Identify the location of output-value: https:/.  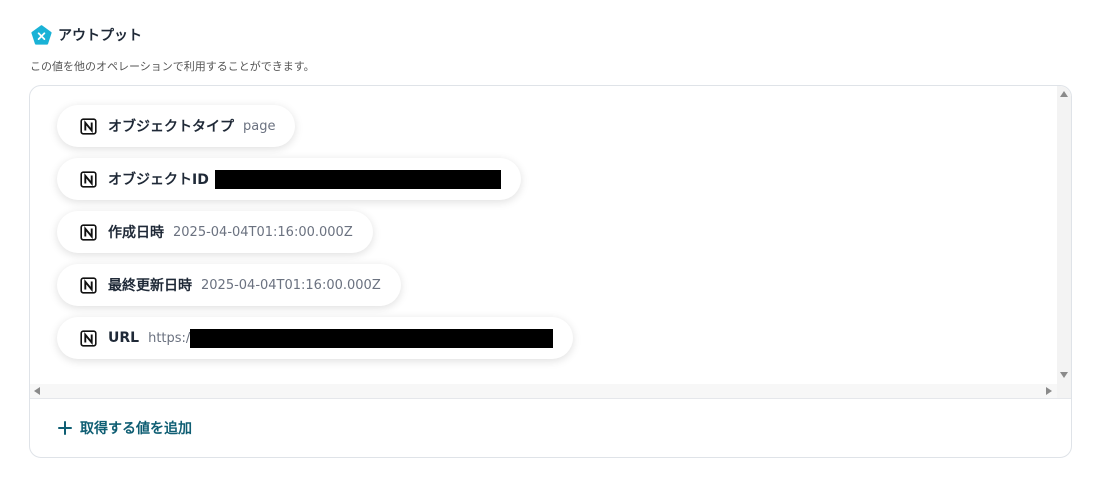
(169, 338).